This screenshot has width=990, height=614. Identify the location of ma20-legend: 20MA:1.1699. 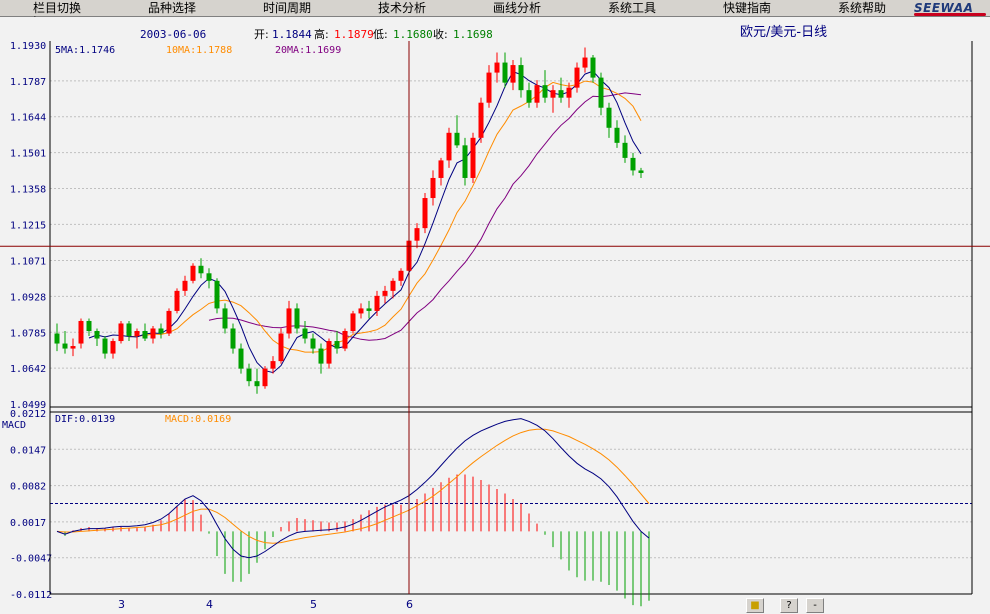
(308, 50).